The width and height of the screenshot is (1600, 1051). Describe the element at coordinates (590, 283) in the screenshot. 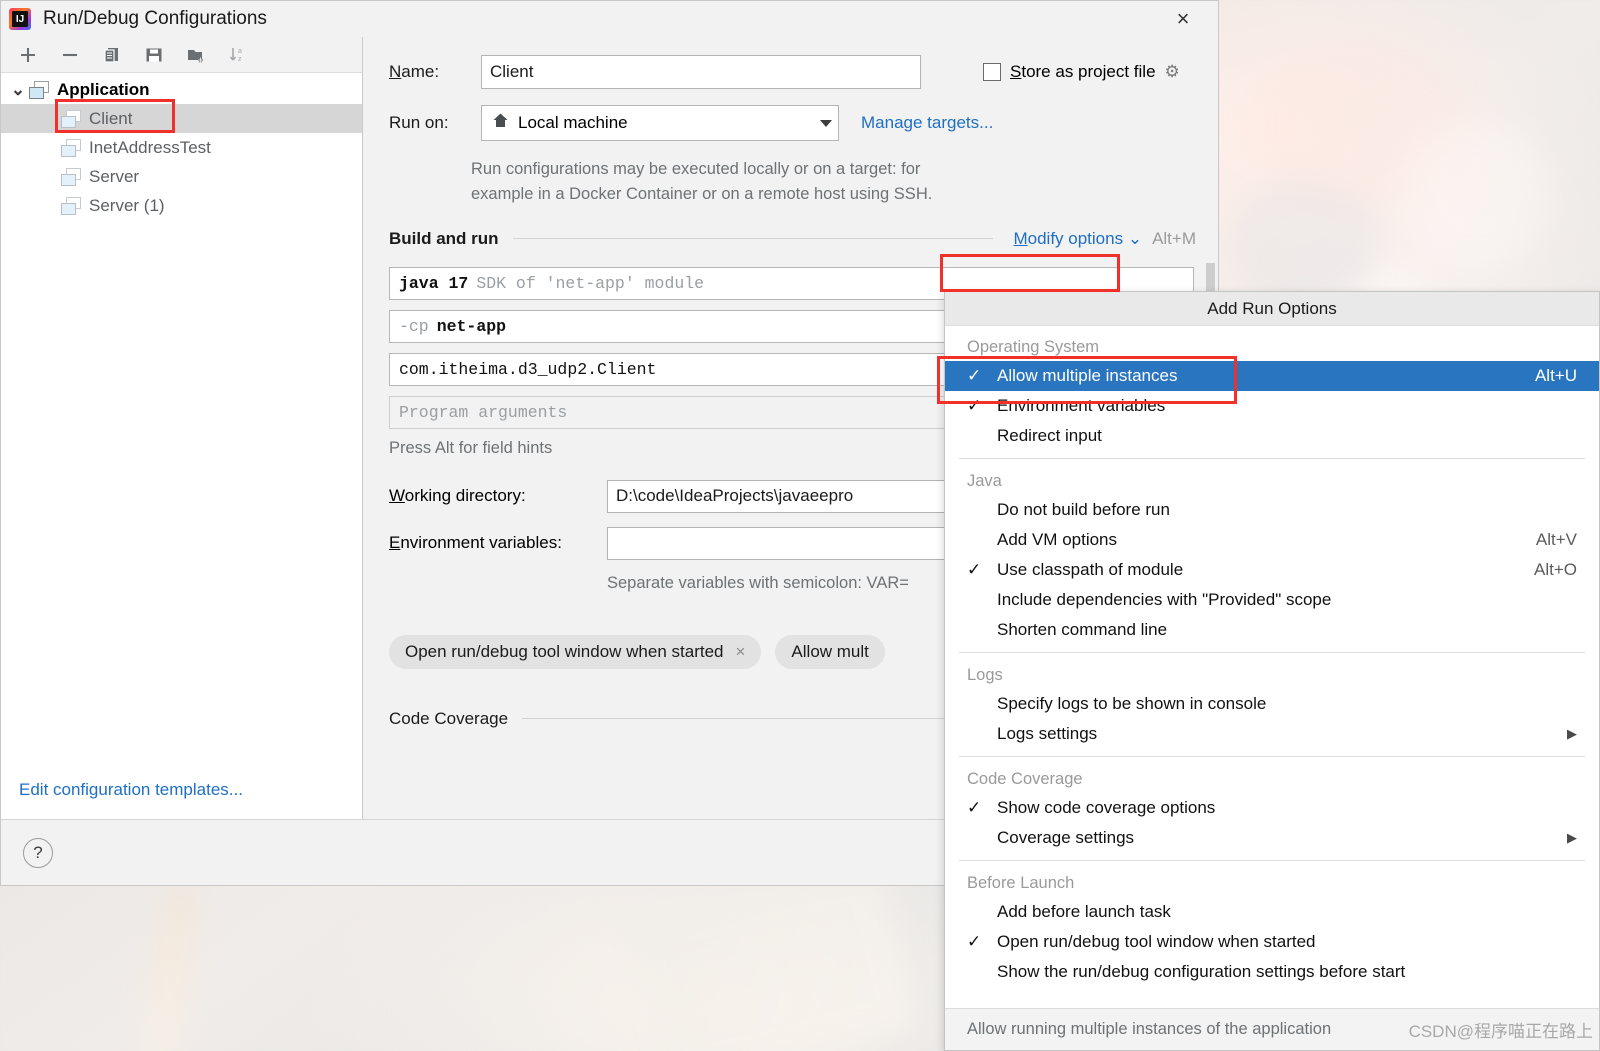

I see `sdk-hint: SDK of 'net-app' module` at that location.